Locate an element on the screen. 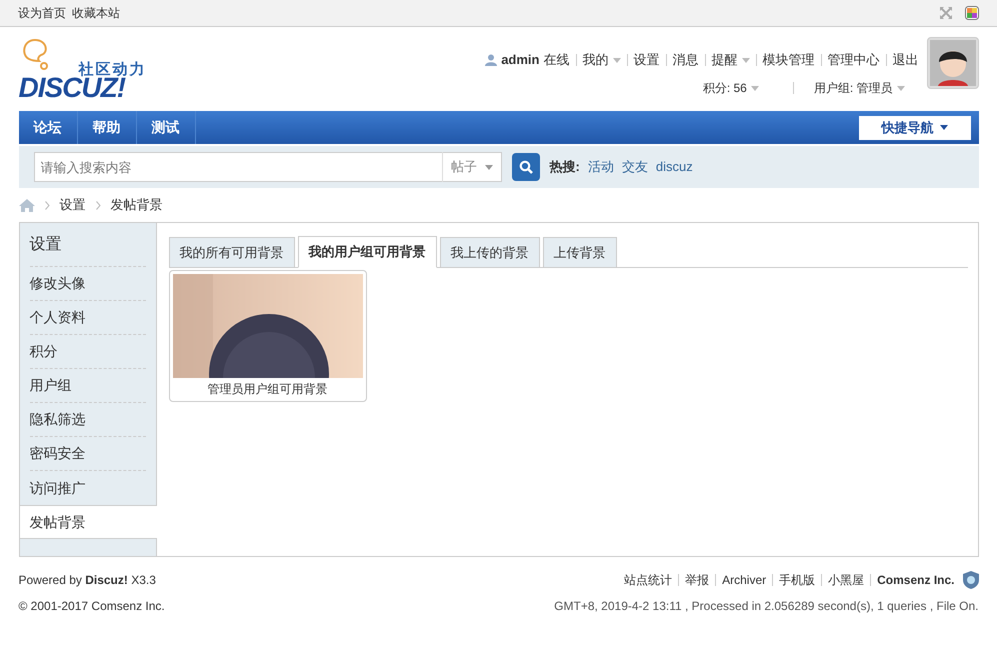 Image resolution: width=997 pixels, height=666 pixels. footer-link: 手机版 is located at coordinates (797, 580).